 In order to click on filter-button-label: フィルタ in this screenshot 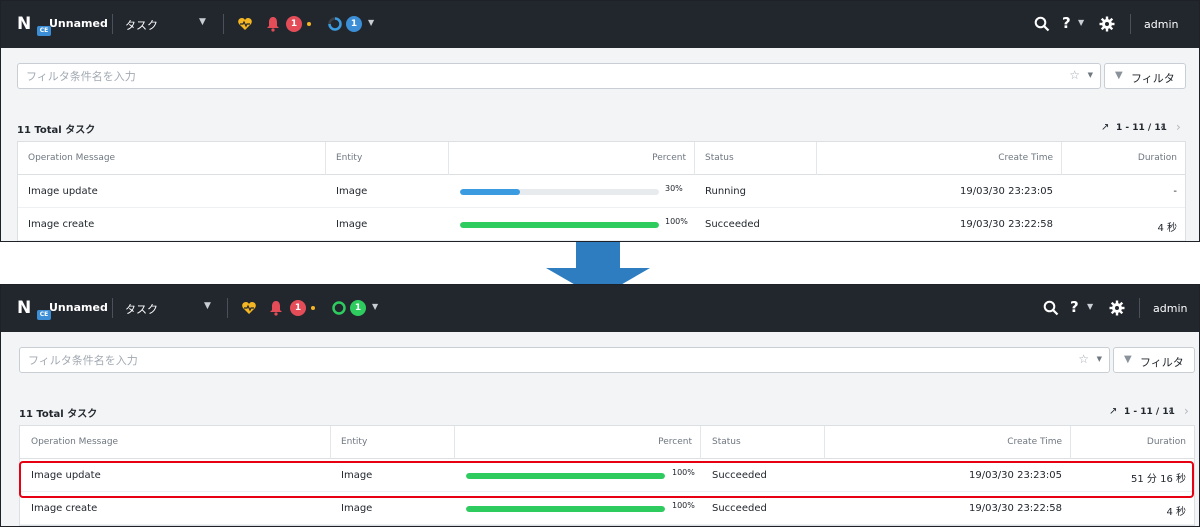, I will do `click(1162, 362)`.